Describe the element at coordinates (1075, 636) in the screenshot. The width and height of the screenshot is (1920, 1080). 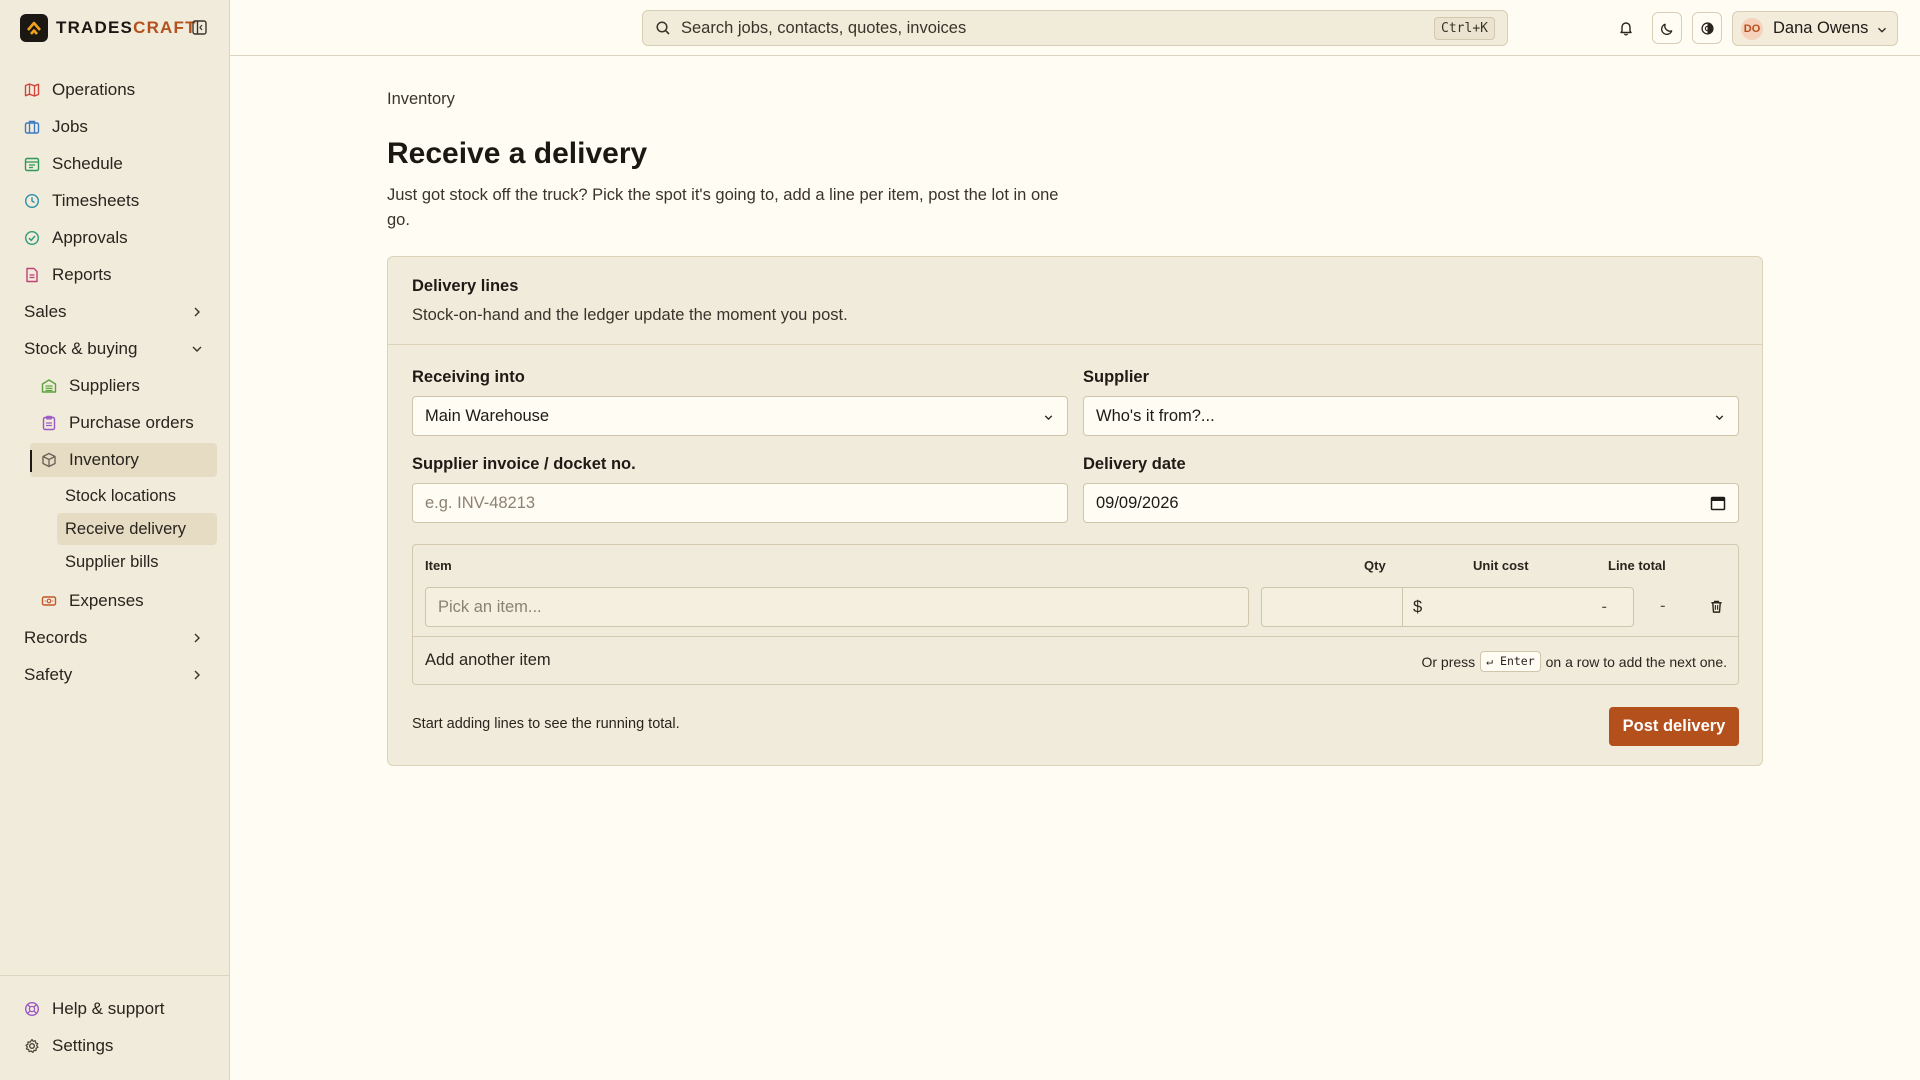
I see `lines-divider` at that location.